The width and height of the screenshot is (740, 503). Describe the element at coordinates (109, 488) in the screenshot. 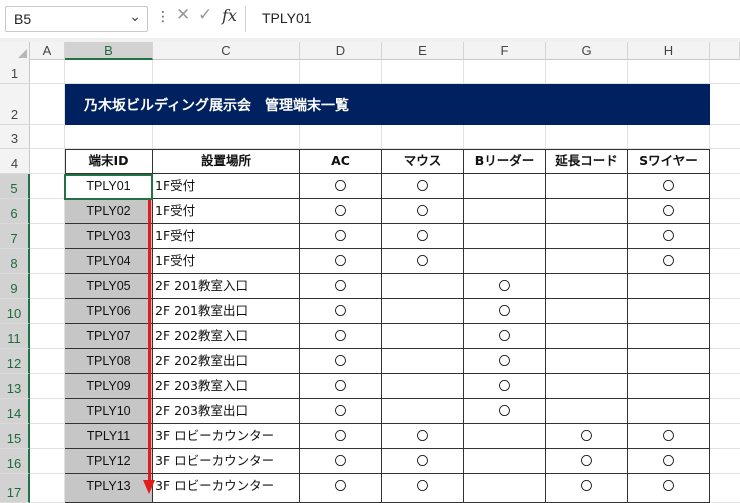

I see `device-id-cell: TPLY13` at that location.